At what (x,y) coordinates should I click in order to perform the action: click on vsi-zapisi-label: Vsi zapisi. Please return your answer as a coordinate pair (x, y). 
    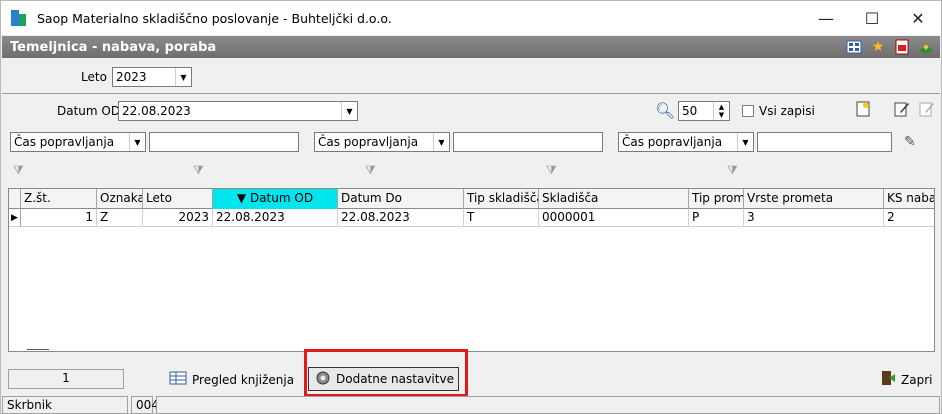
    Looking at the image, I should click on (787, 111).